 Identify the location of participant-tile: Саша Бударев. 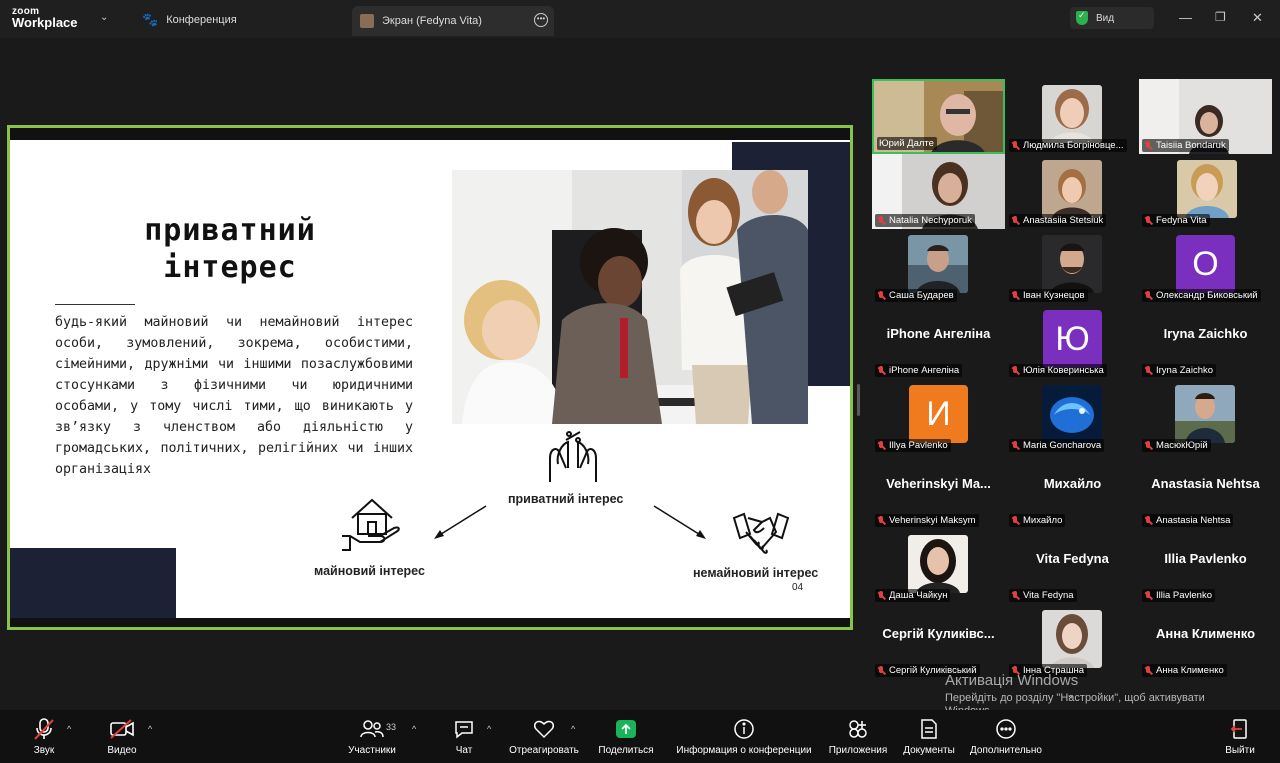
(938, 266).